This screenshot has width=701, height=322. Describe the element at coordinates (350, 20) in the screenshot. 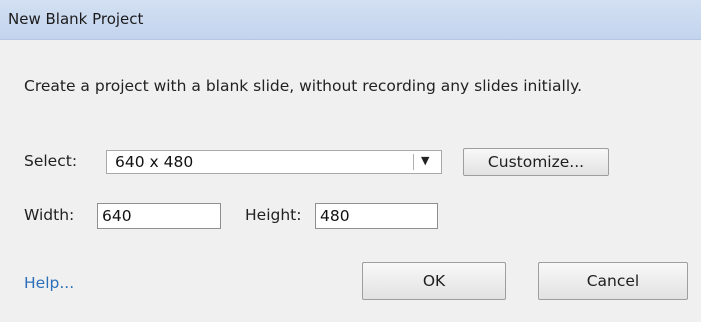

I see `title-bar: New Blank Project` at that location.